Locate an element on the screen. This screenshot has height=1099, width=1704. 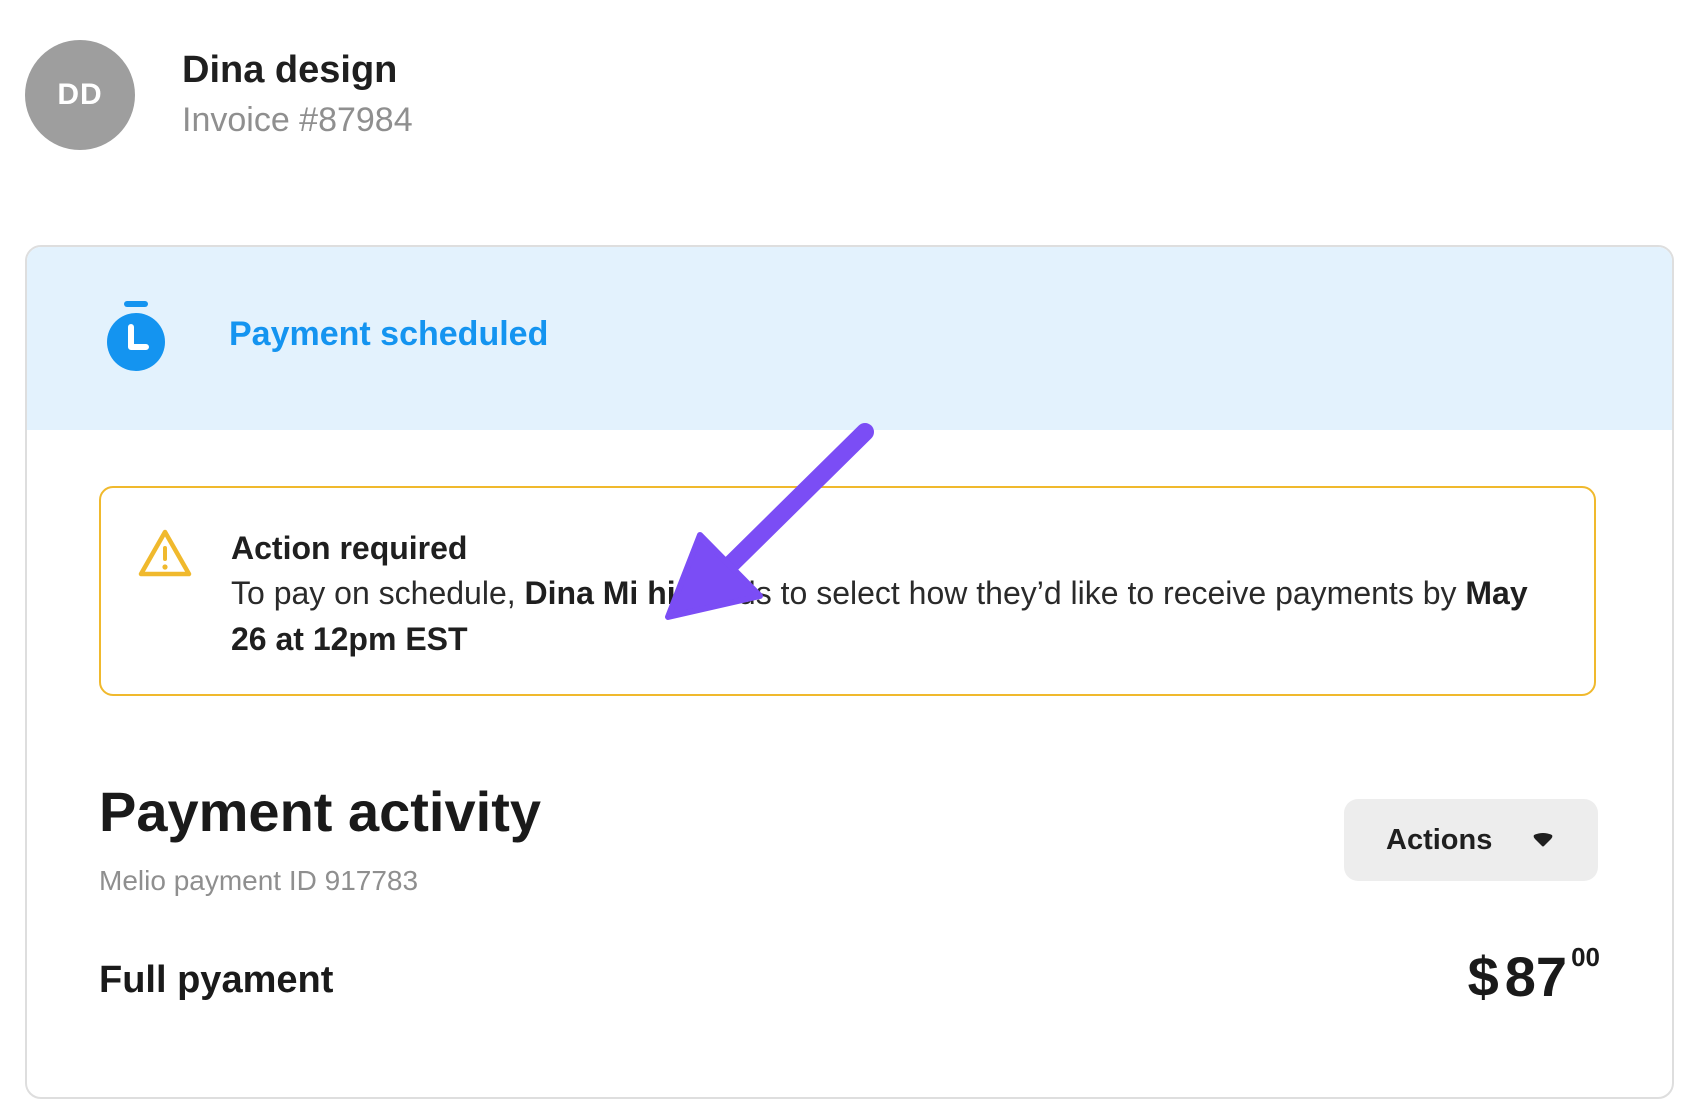
caret-down-icon is located at coordinates (1543, 840).